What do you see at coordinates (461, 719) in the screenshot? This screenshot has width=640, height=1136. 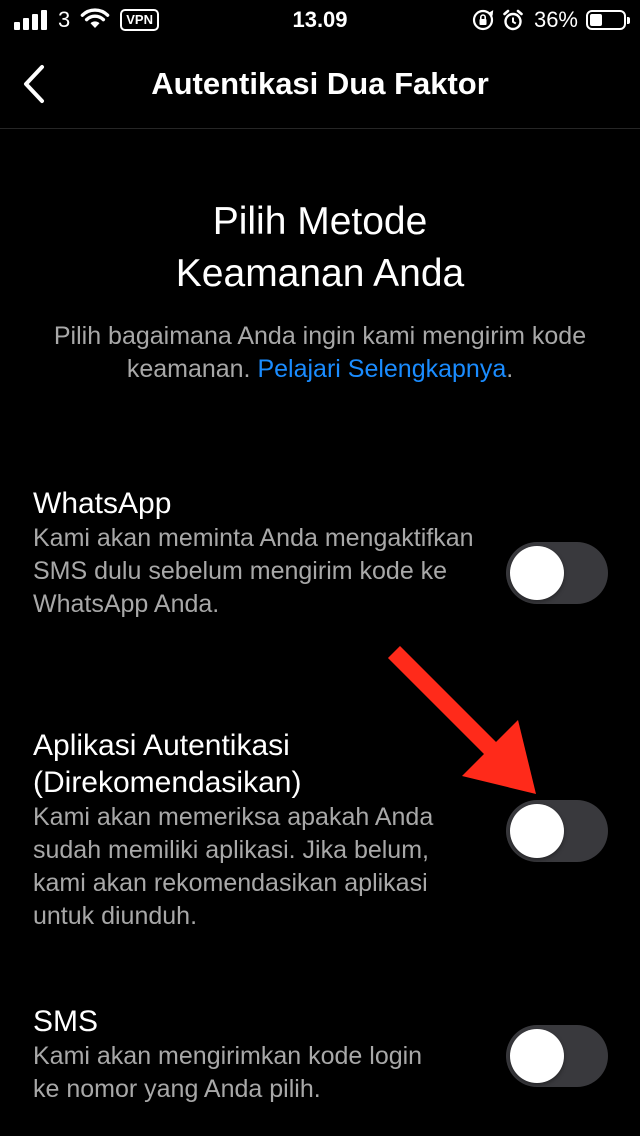 I see `red-arrow-icon` at bounding box center [461, 719].